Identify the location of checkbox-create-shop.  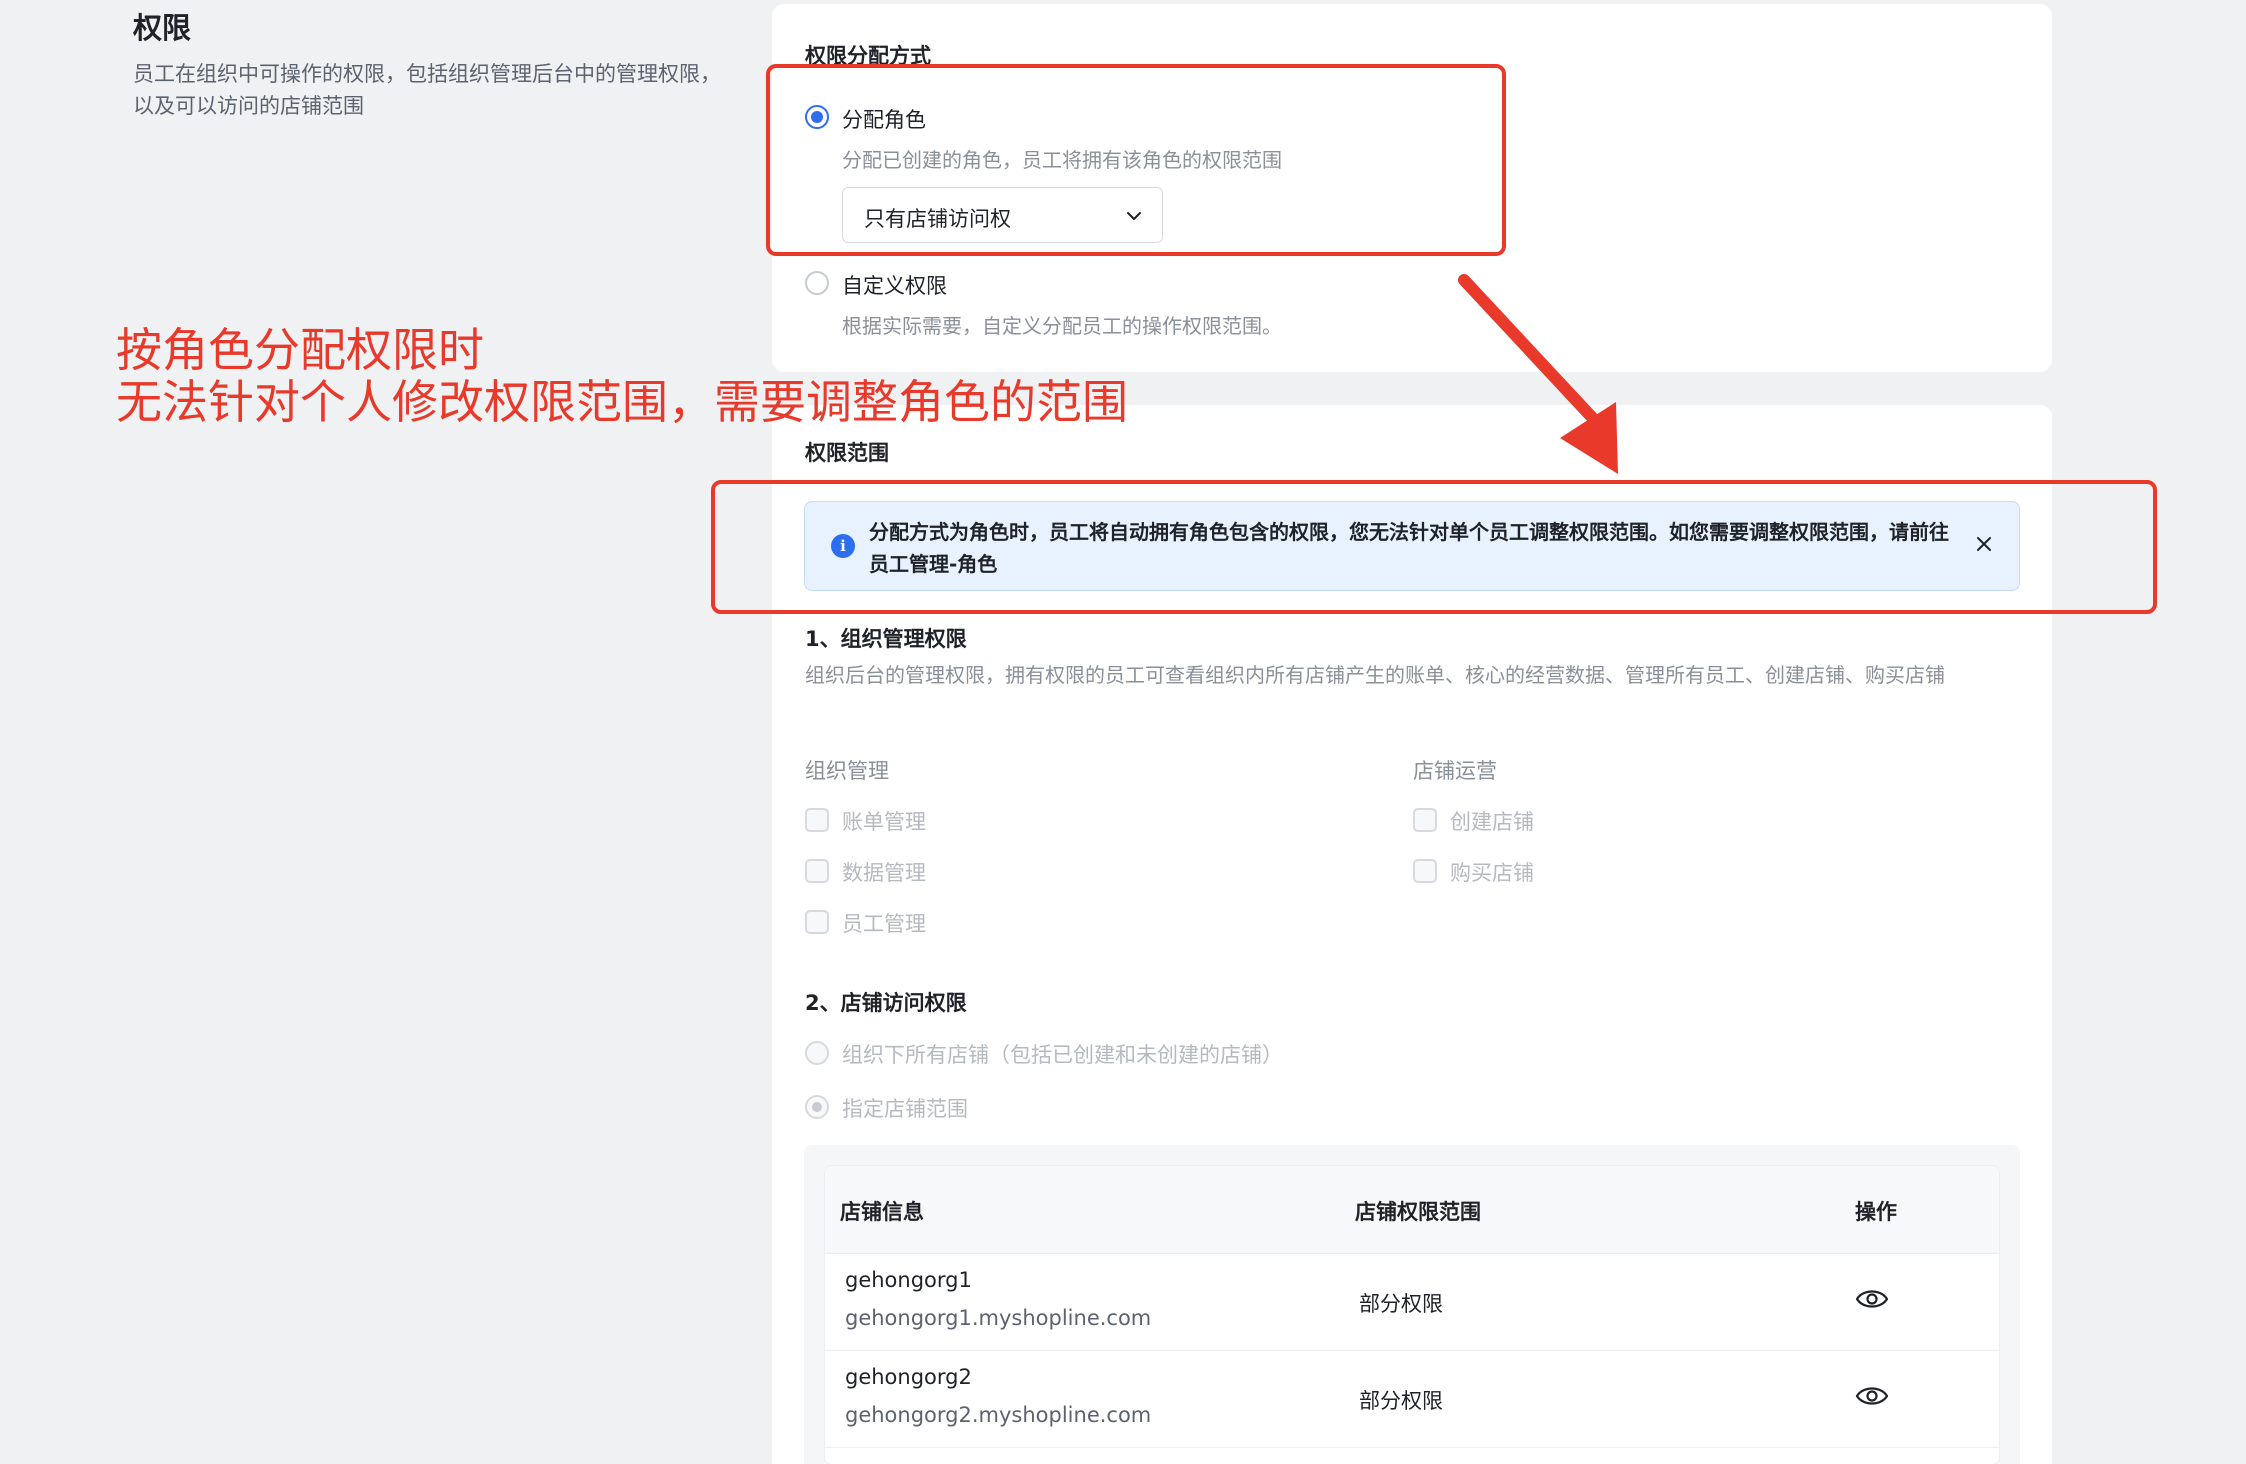
(1425, 820).